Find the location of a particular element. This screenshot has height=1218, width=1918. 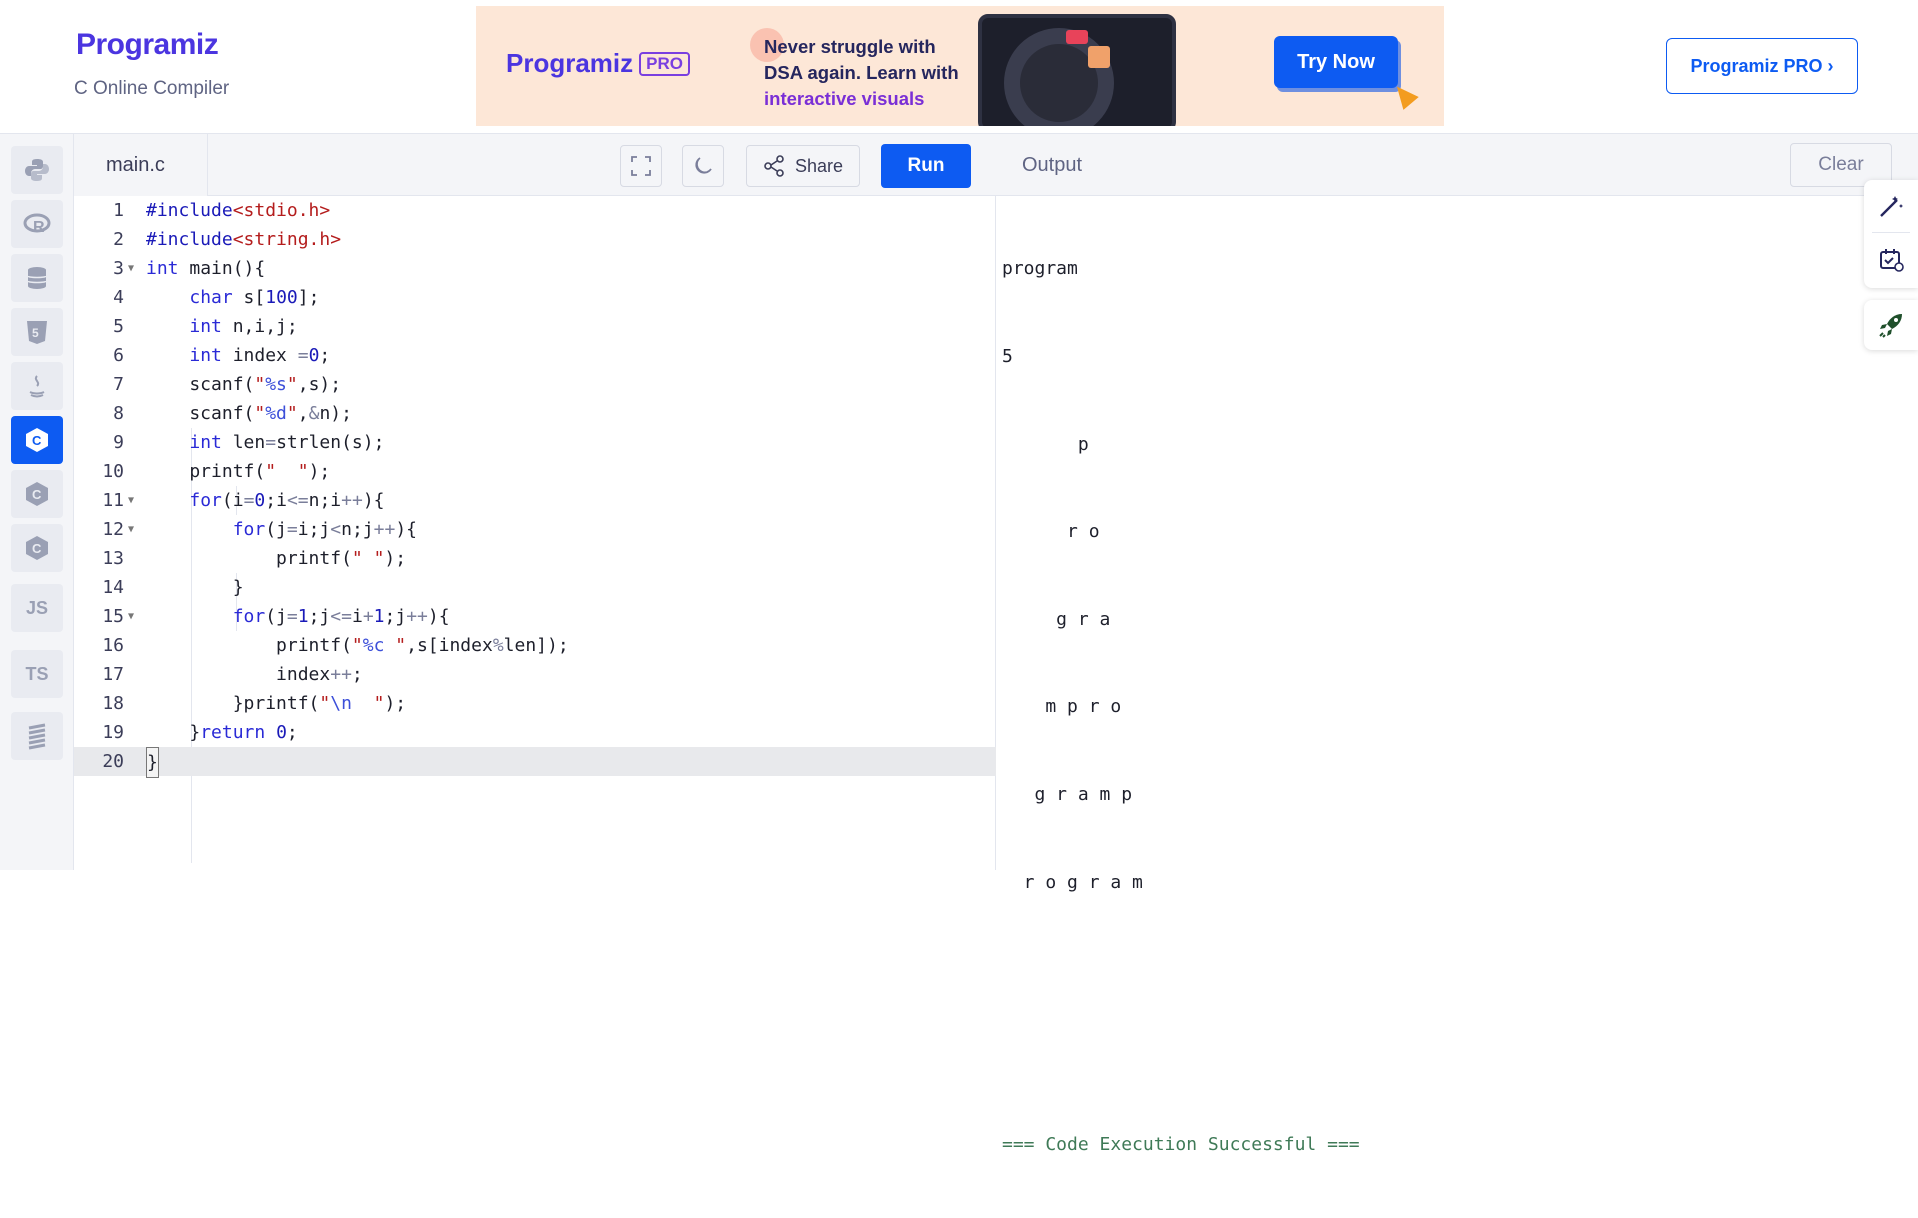

database-icon is located at coordinates (37, 736).